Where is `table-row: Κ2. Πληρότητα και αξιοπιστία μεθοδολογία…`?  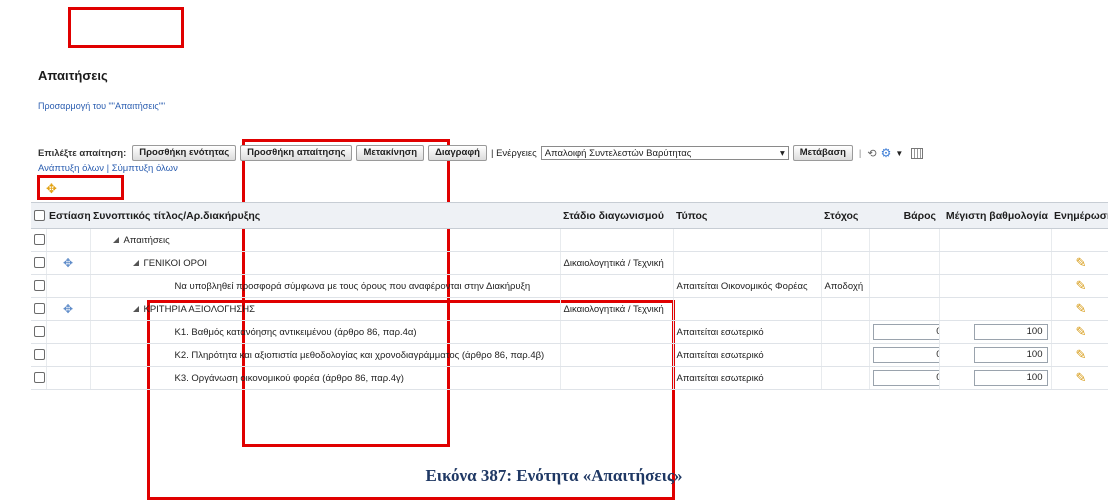 table-row: Κ2. Πληρότητα και αξιοπιστία μεθοδολογία… is located at coordinates (569, 355).